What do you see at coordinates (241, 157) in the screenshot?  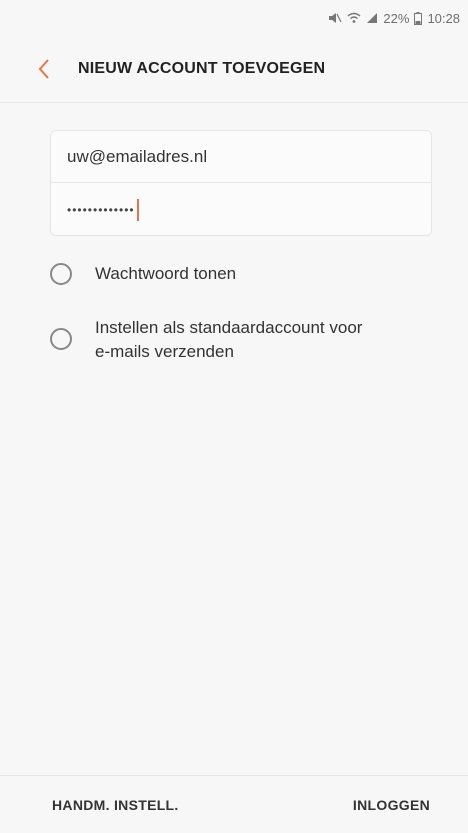 I see `email-field: uw@emailadres.nl` at bounding box center [241, 157].